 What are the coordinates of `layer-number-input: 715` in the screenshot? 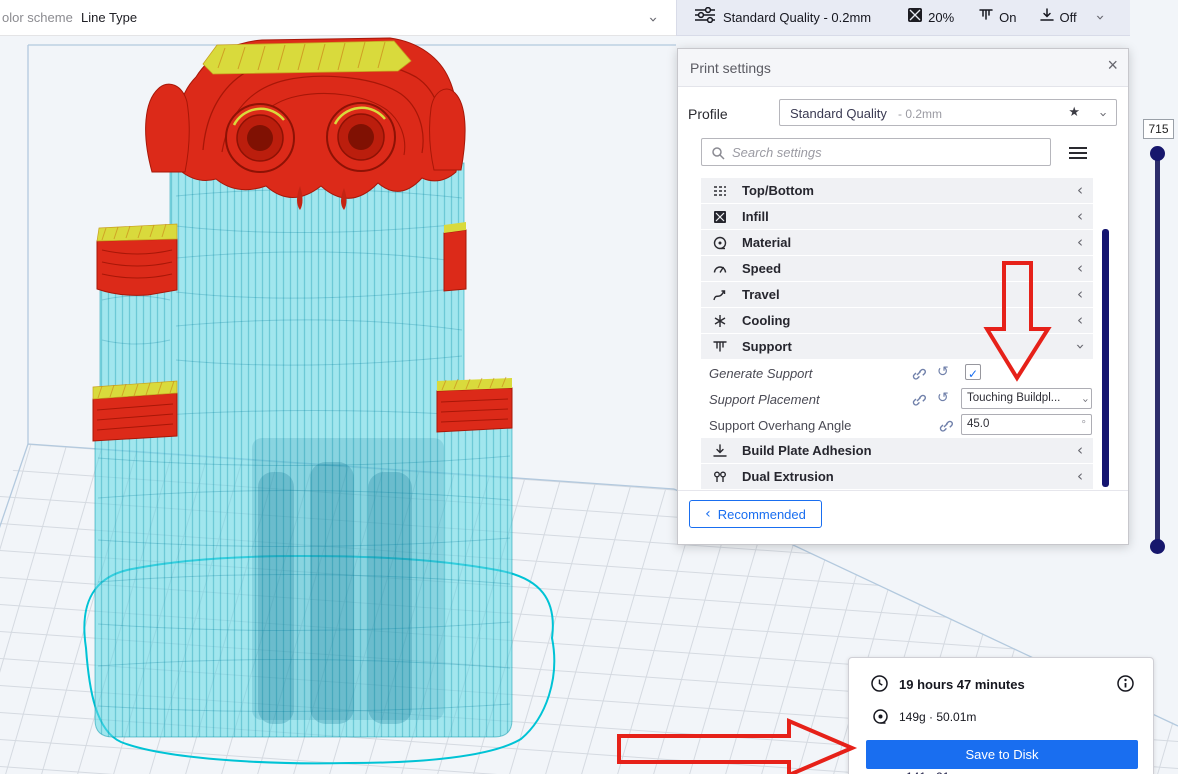 It's located at (1158, 129).